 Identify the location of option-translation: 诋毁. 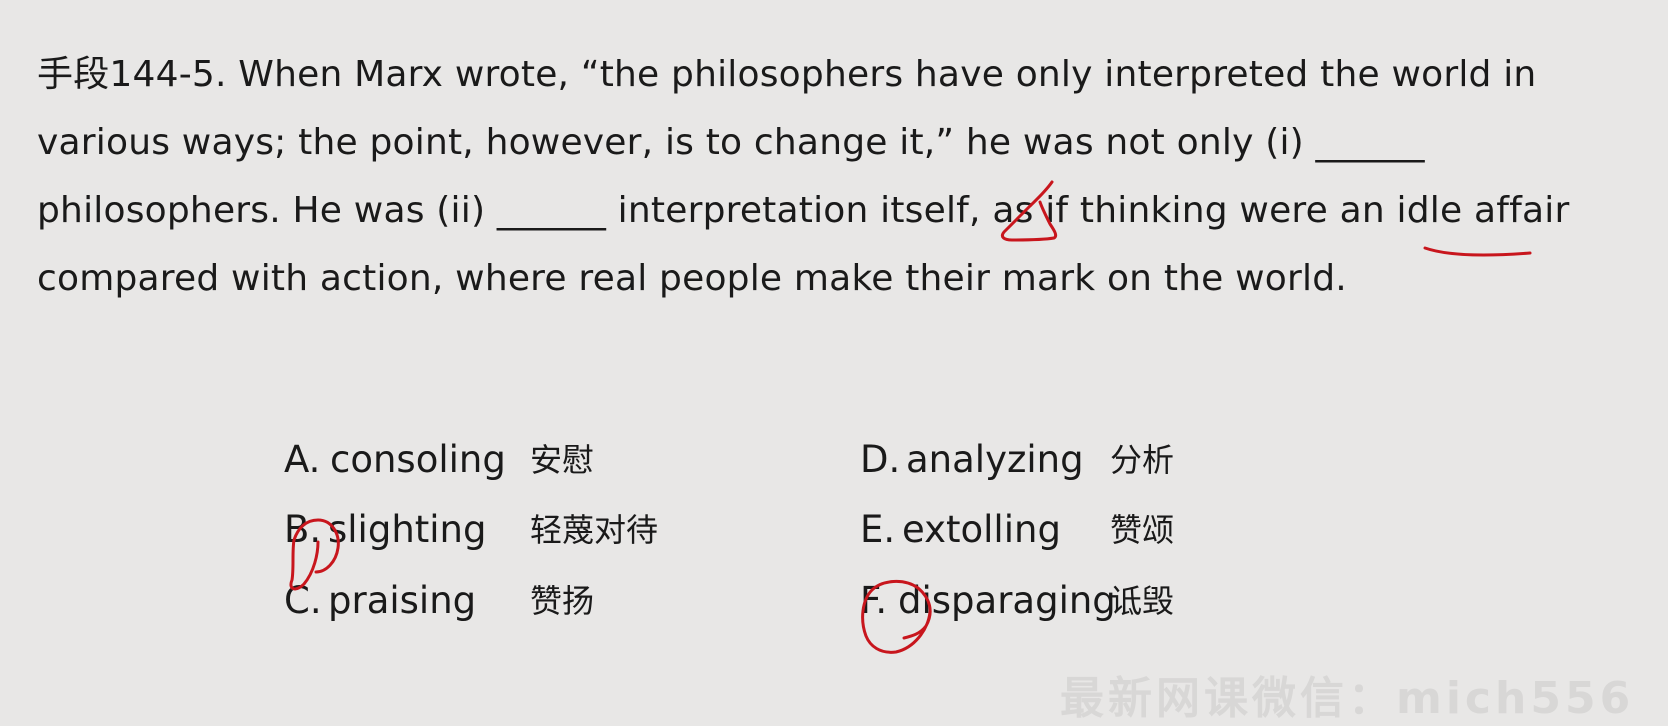
(1142, 601).